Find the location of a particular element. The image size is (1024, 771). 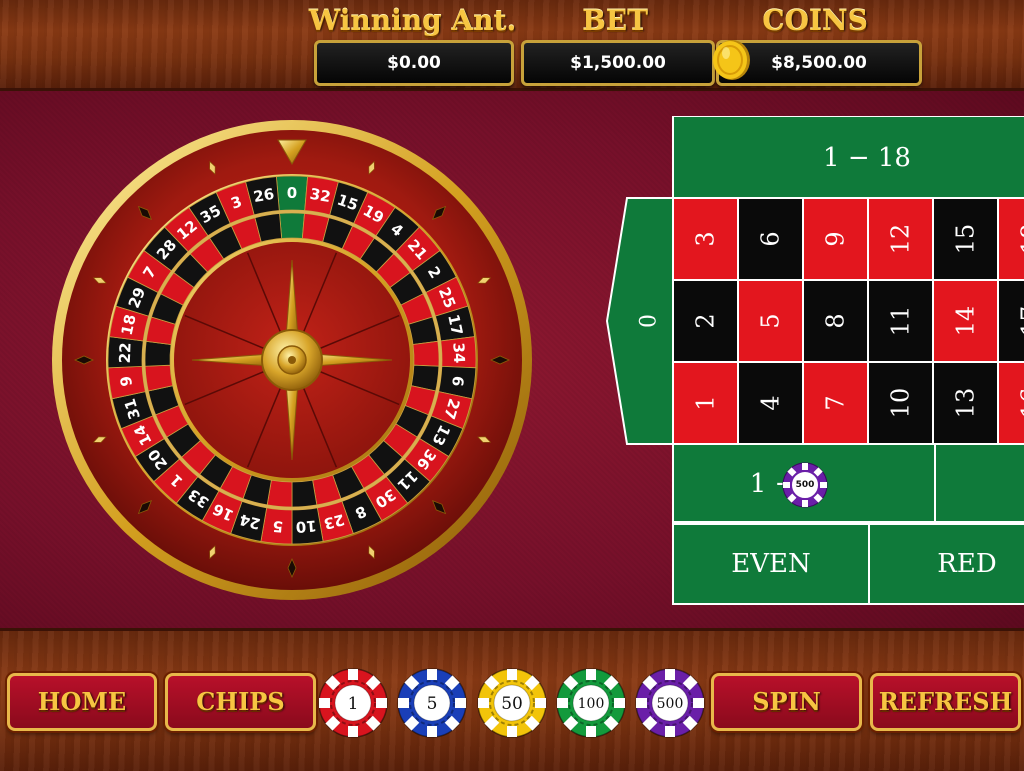

chip-graphic: 5 is located at coordinates (432, 703).